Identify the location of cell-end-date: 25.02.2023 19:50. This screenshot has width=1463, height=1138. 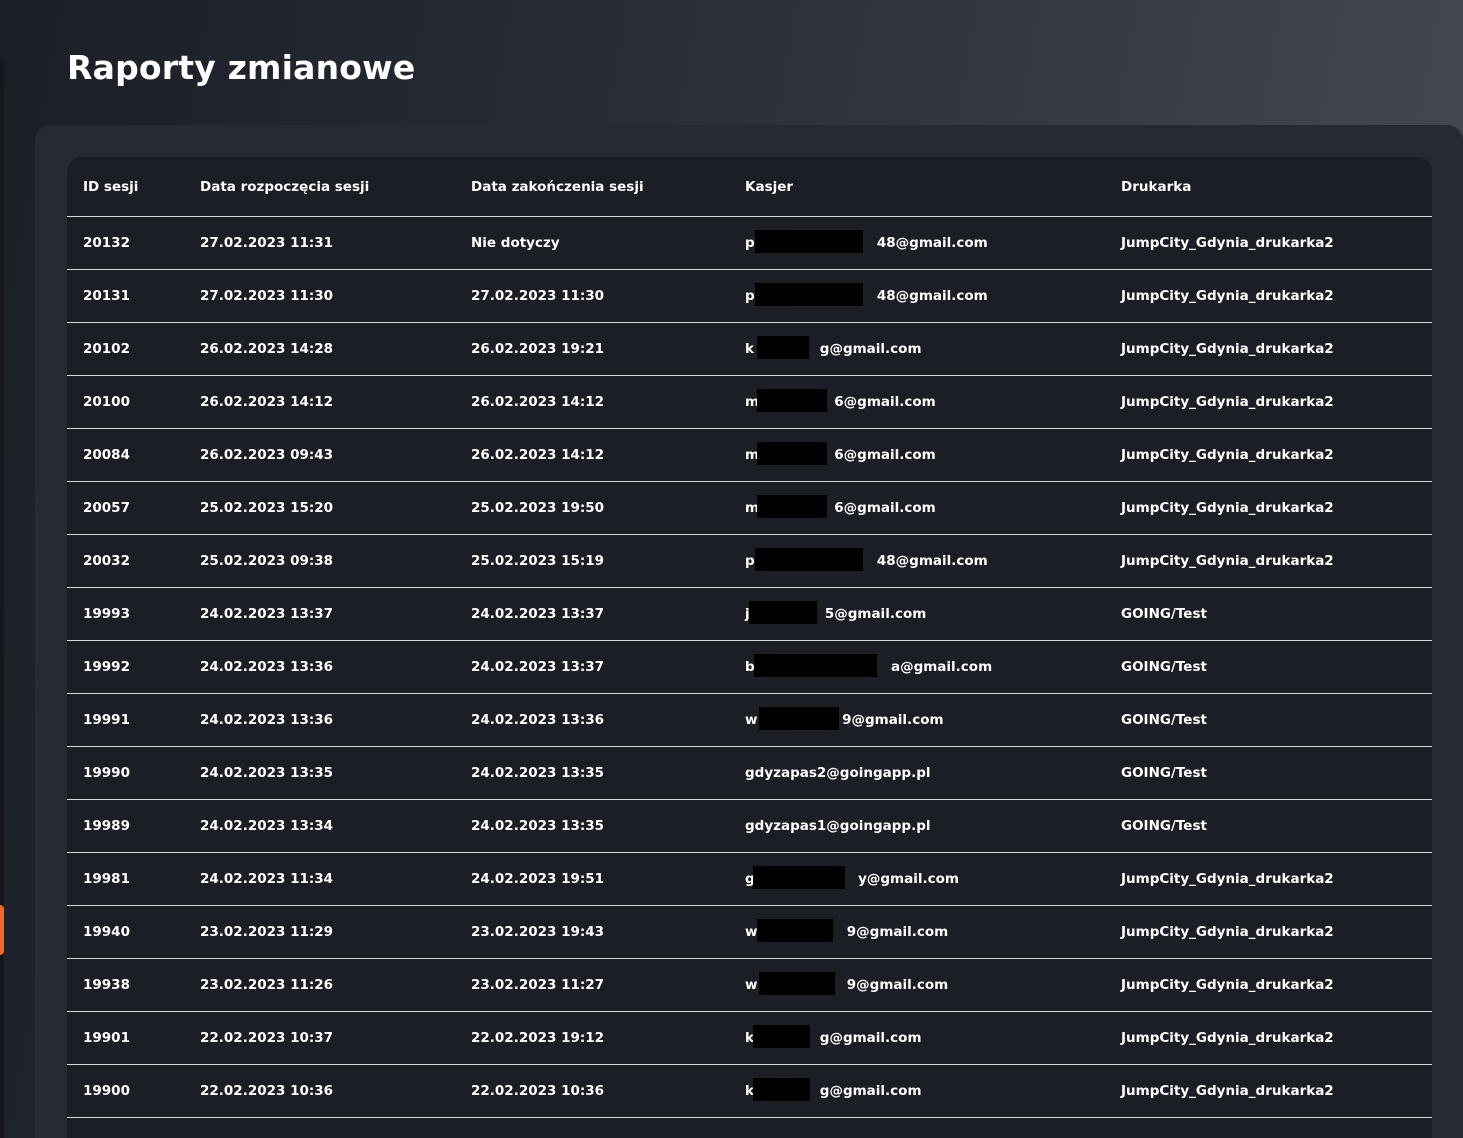
(538, 508).